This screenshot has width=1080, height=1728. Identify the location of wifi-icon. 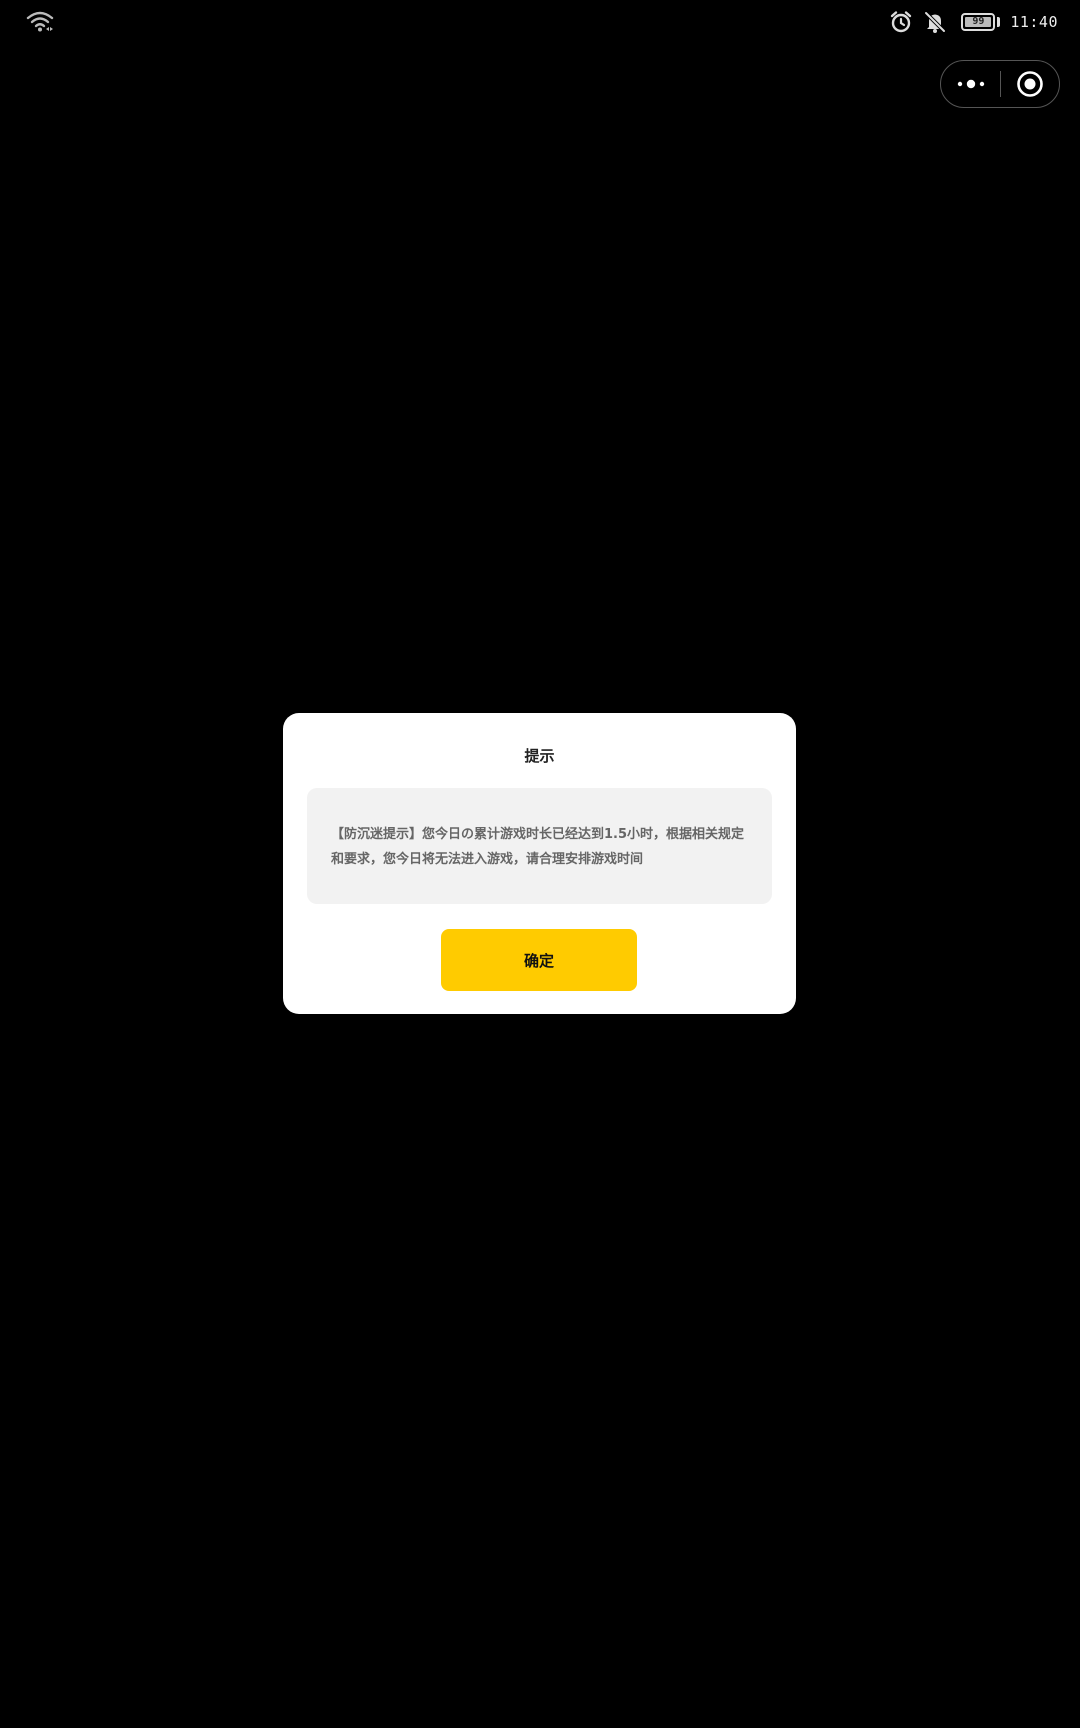
(40, 21).